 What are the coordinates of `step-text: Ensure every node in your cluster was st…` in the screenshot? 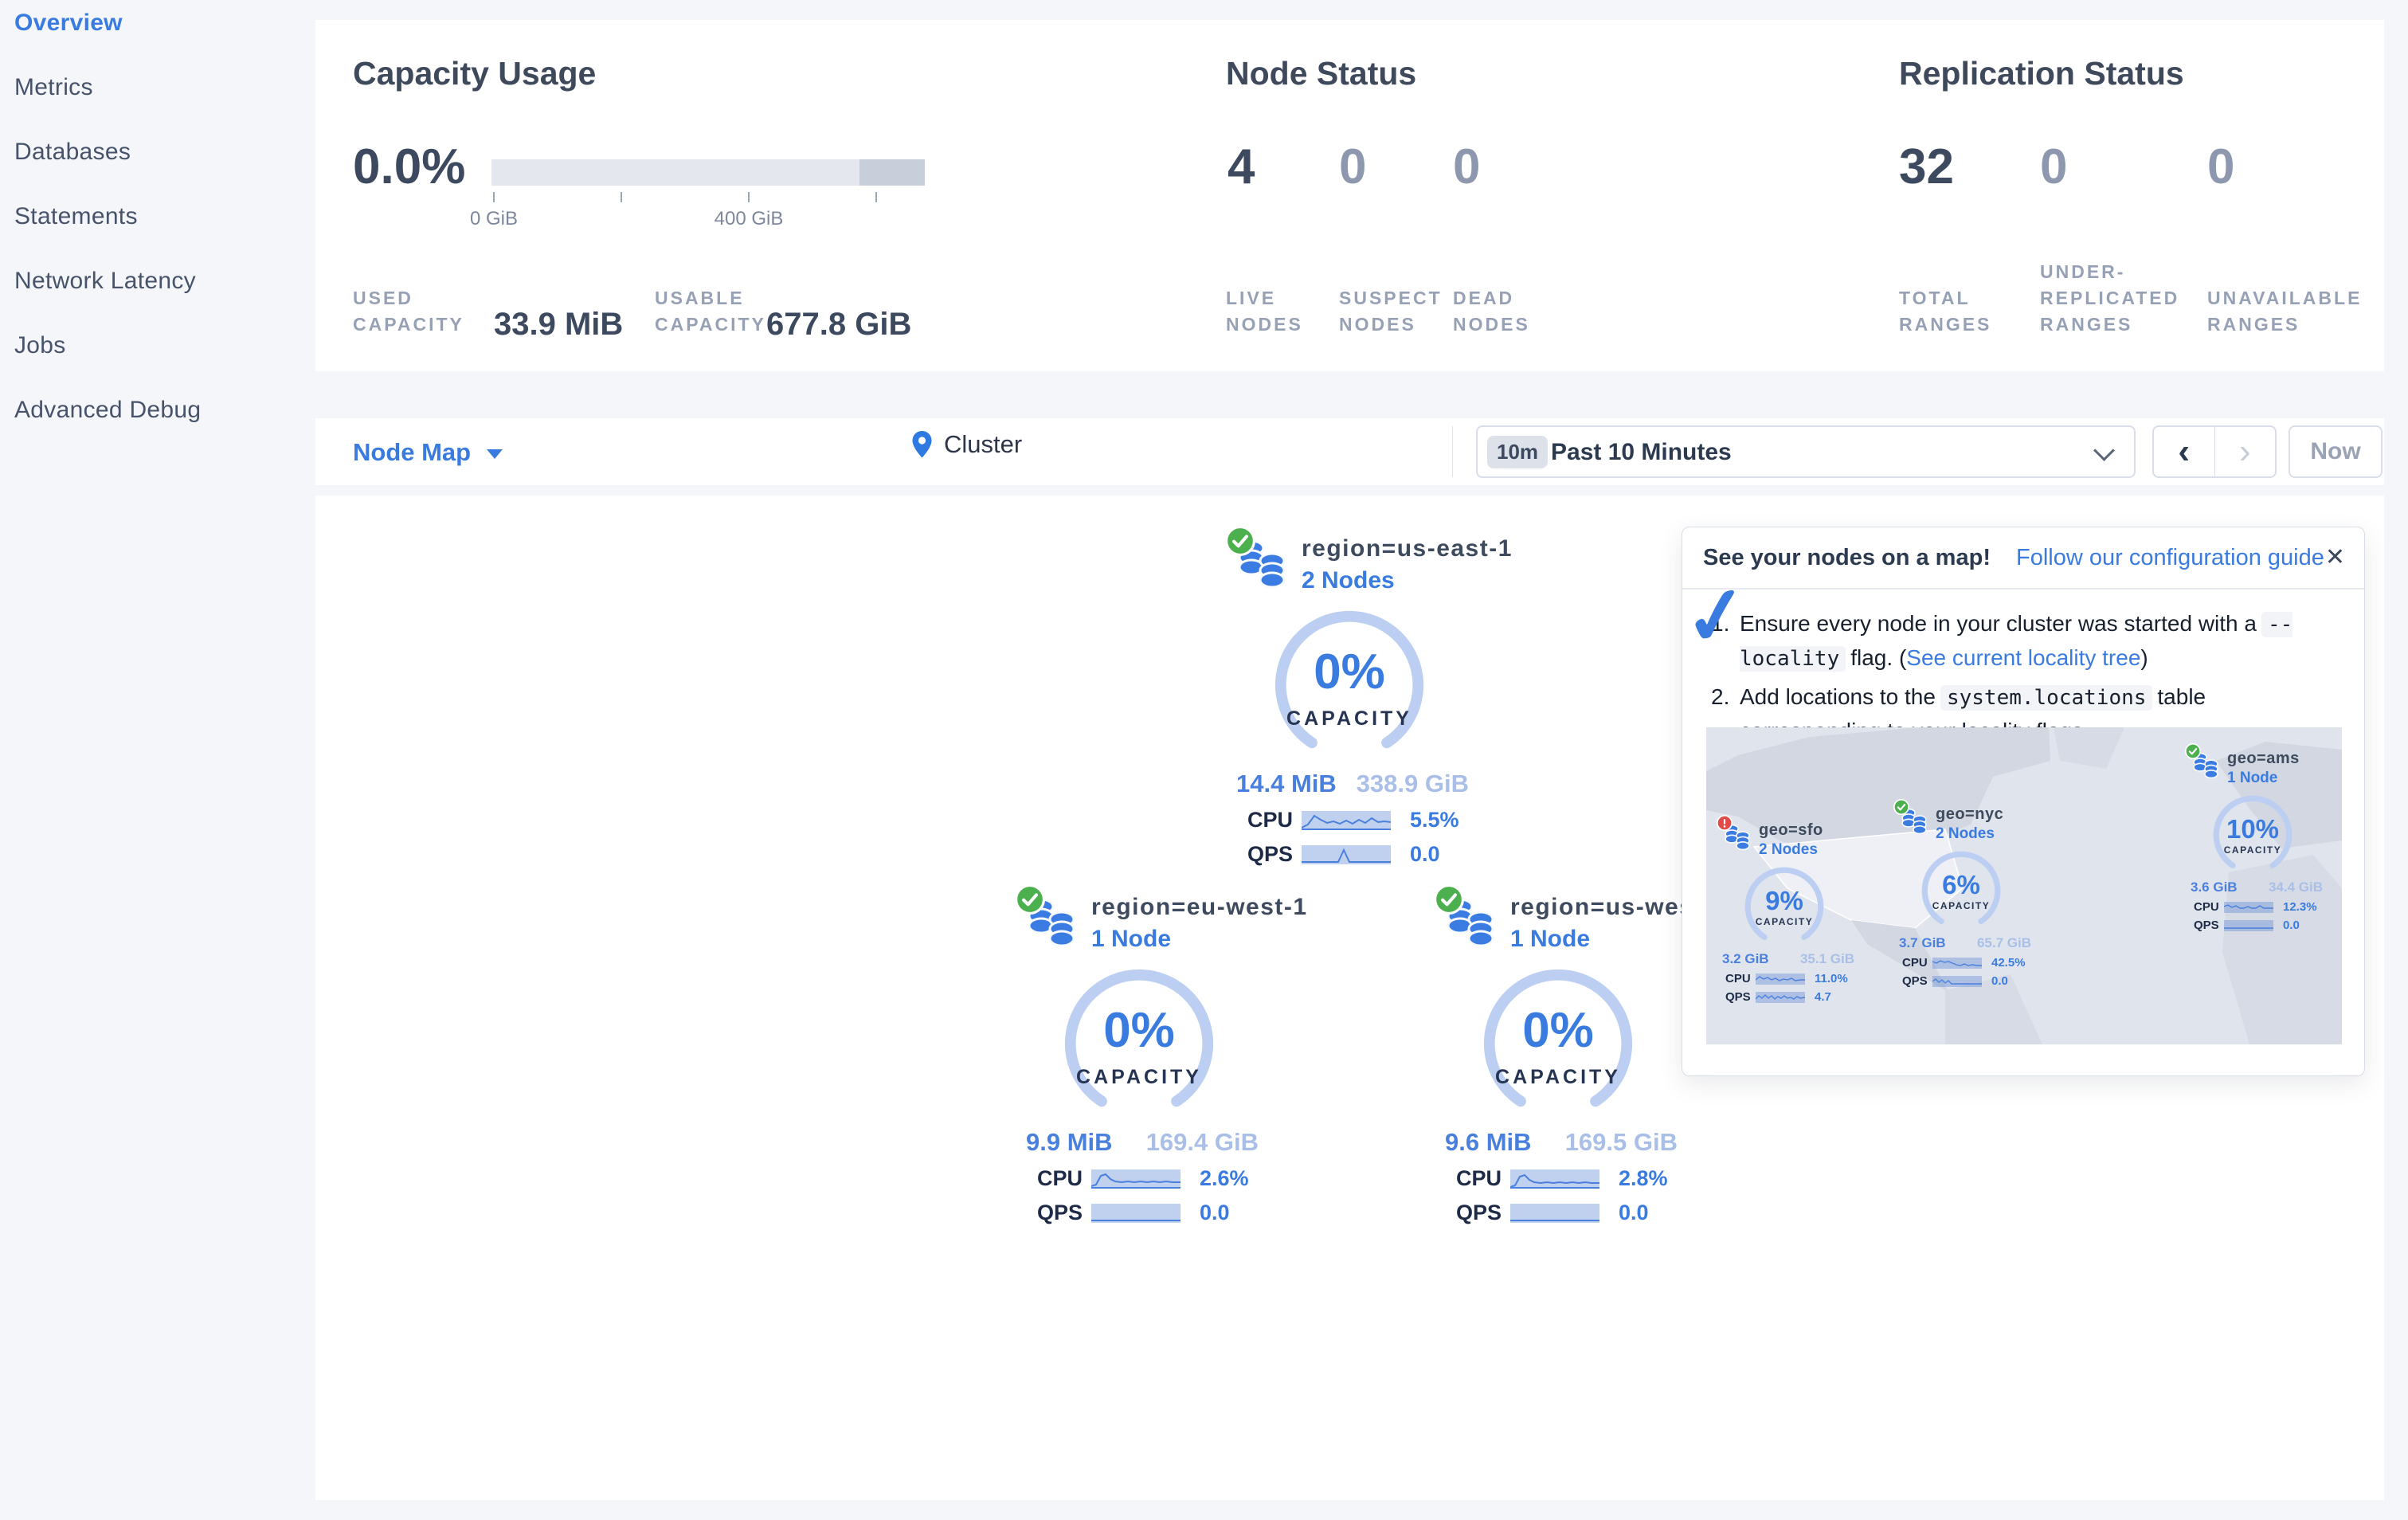 It's located at (1999, 623).